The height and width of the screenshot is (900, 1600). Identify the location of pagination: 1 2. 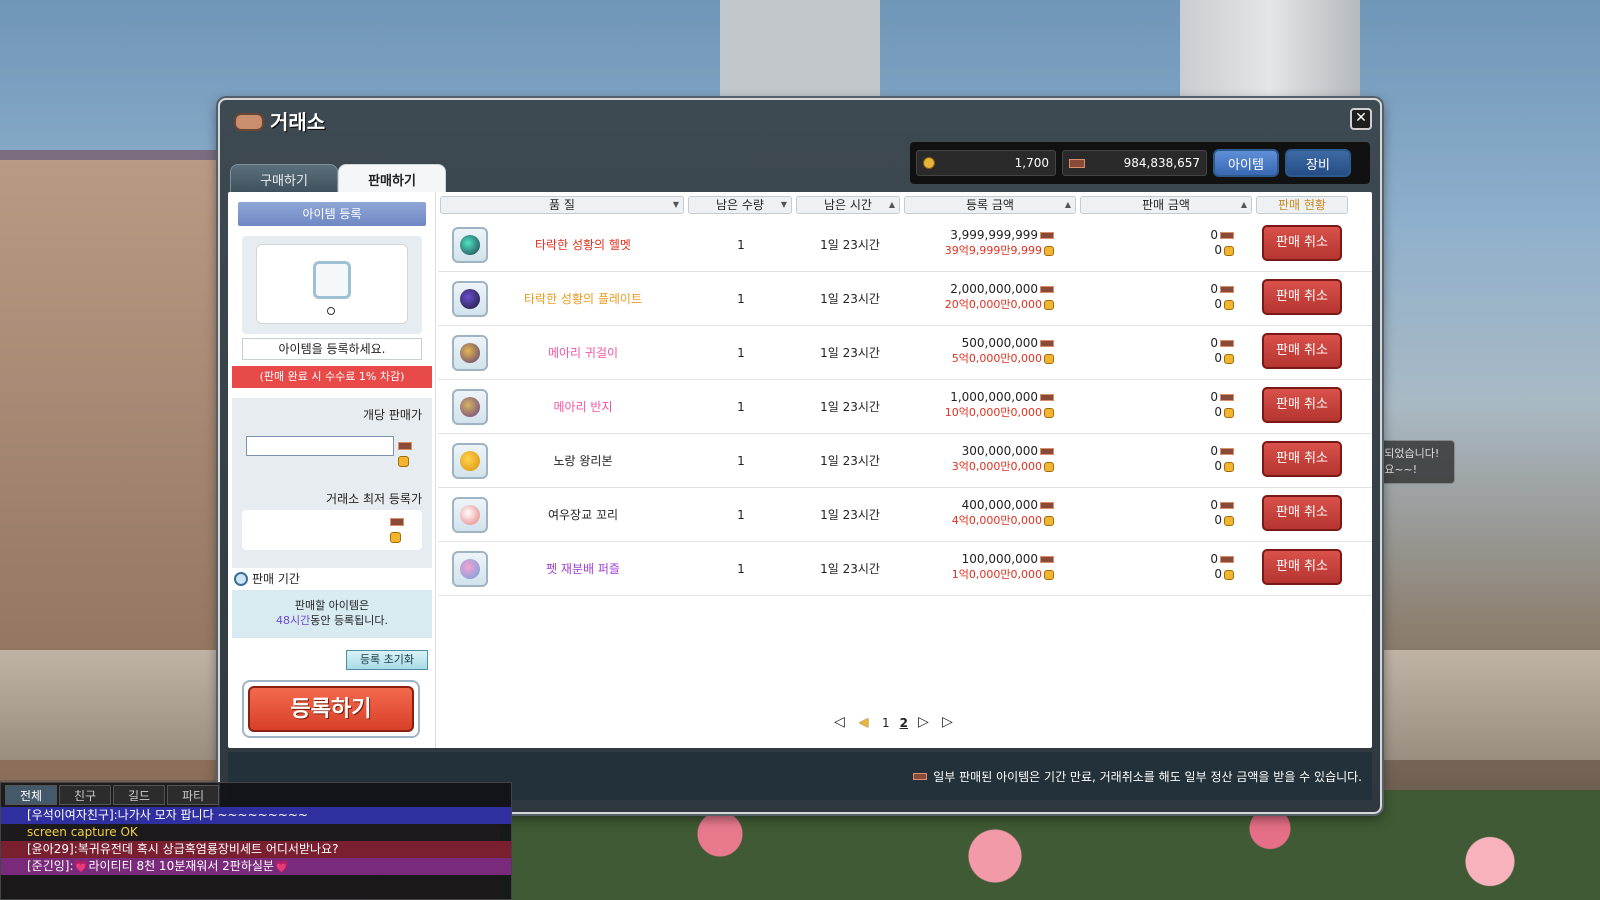
(895, 722).